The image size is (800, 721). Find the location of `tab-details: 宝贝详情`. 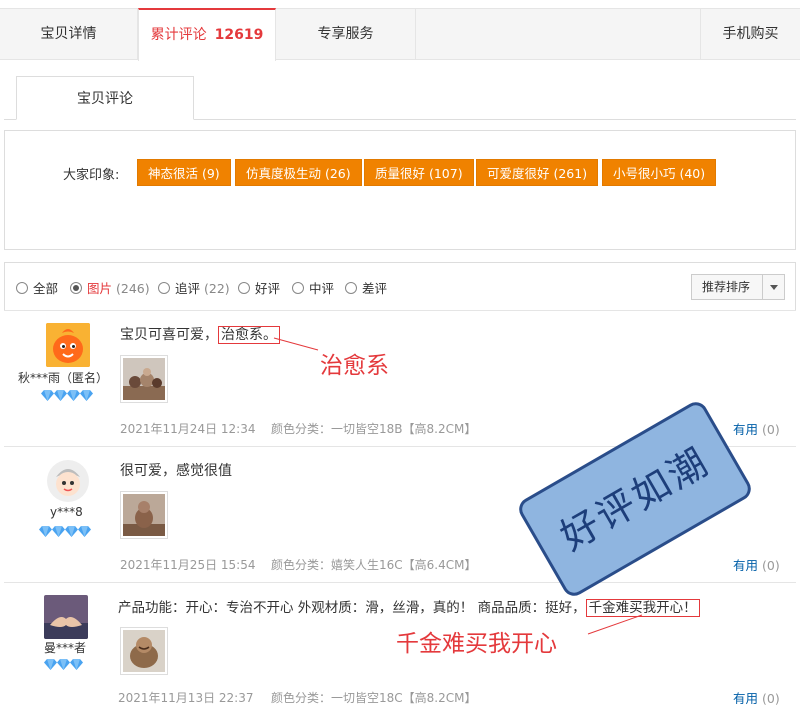

tab-details: 宝贝详情 is located at coordinates (69, 34).